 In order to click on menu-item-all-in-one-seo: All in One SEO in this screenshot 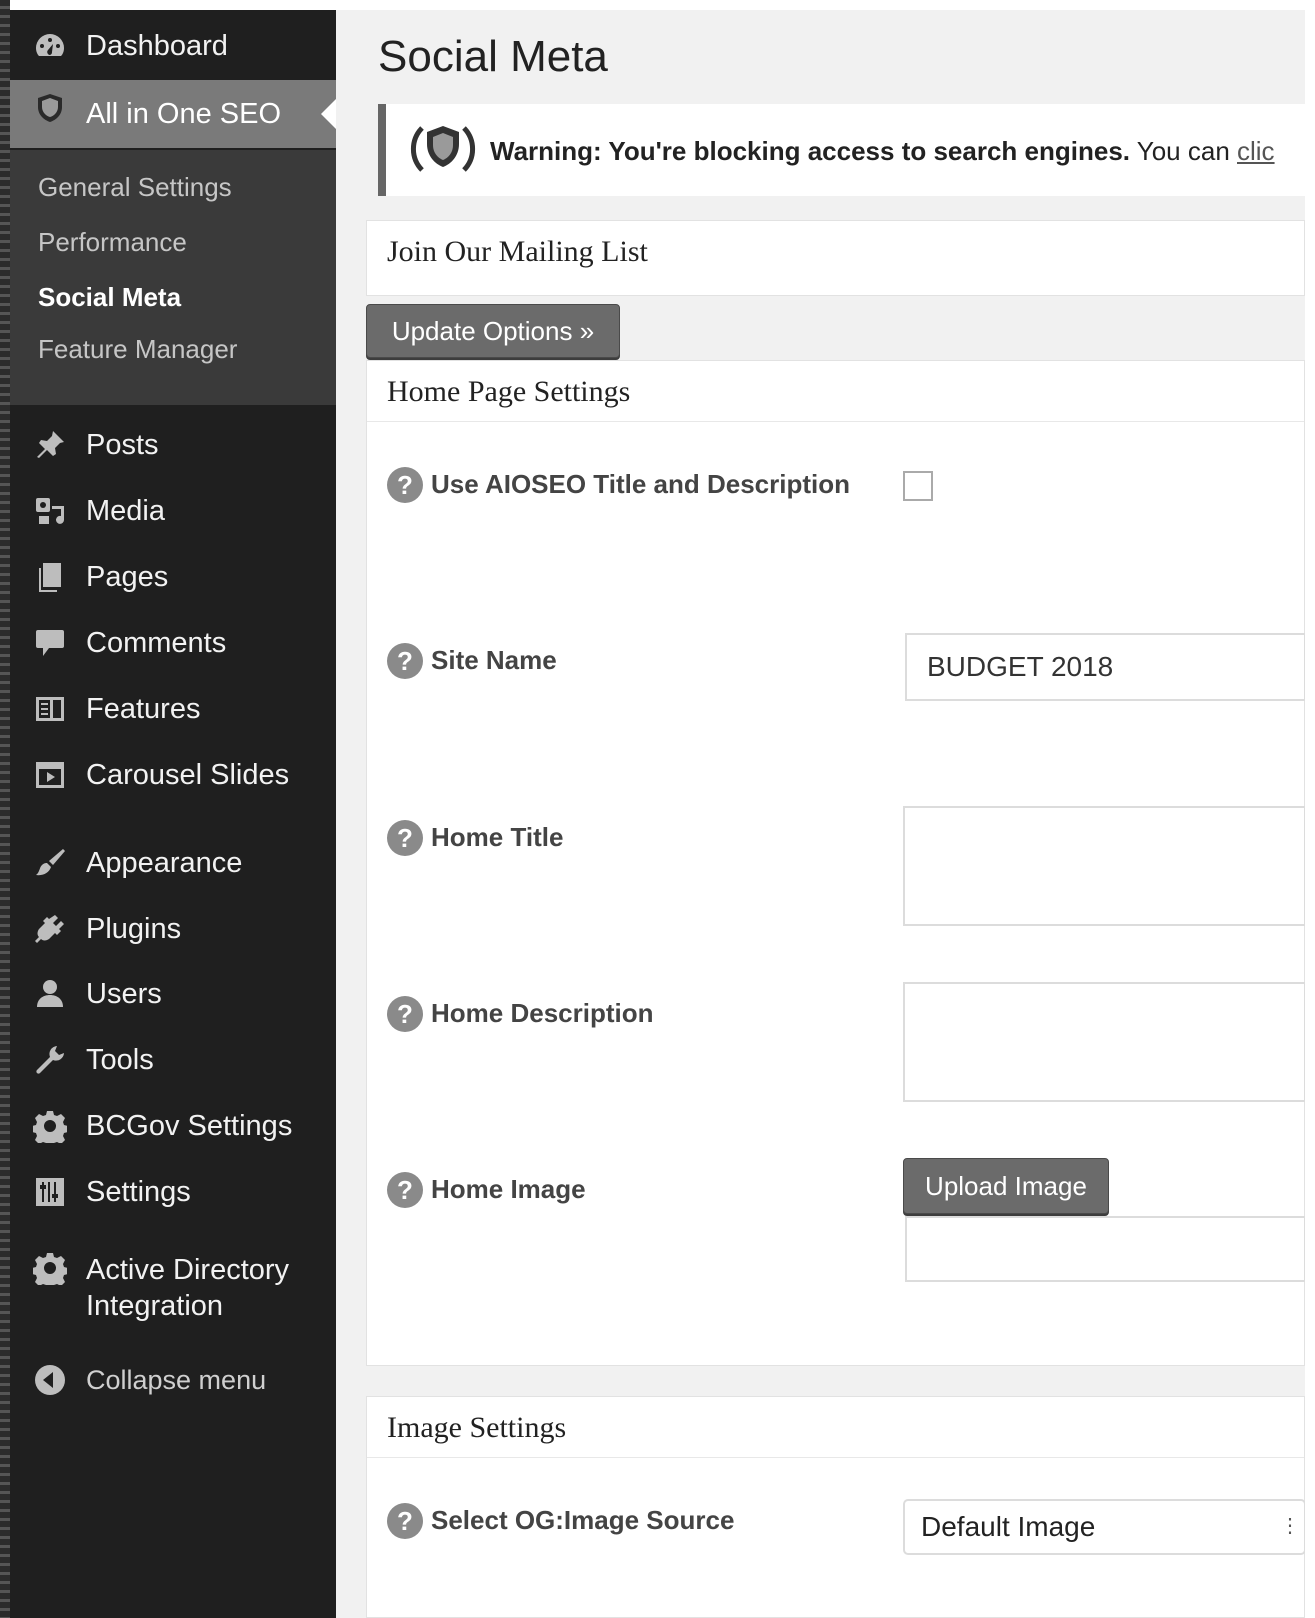, I will do `click(173, 114)`.